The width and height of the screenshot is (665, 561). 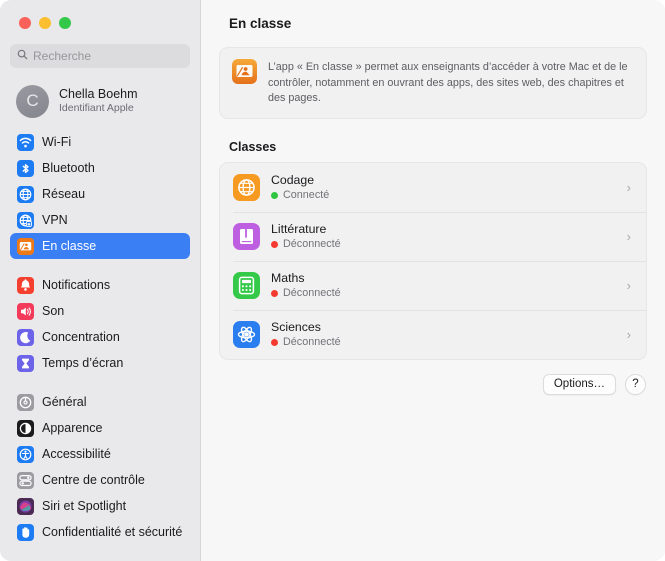 What do you see at coordinates (25, 402) in the screenshot?
I see `gear-icon` at bounding box center [25, 402].